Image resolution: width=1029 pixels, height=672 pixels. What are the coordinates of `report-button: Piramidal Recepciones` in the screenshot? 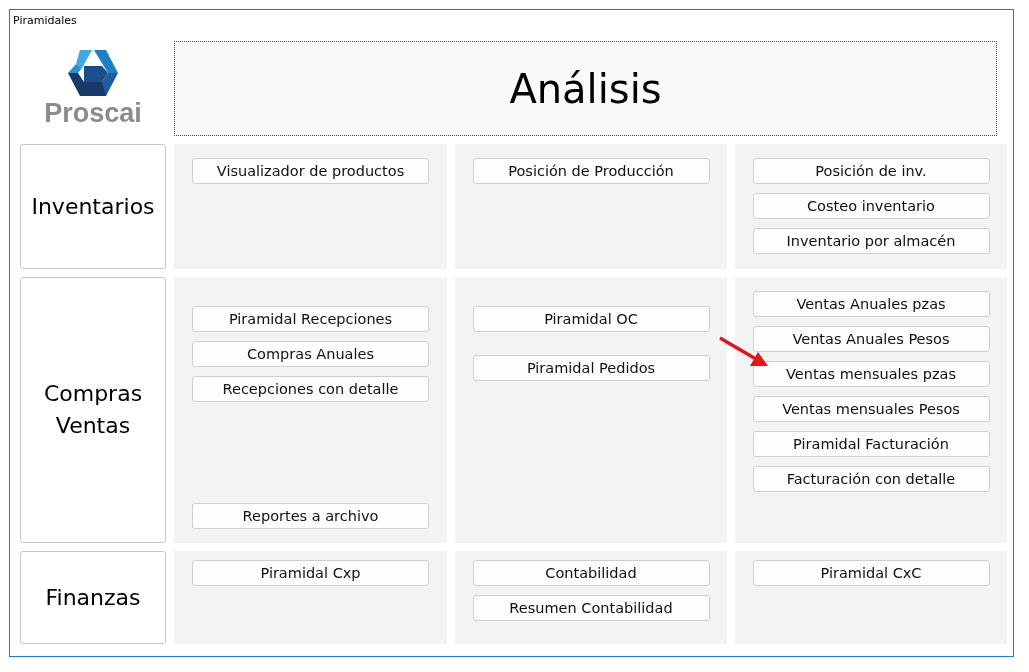 It's located at (310, 319).